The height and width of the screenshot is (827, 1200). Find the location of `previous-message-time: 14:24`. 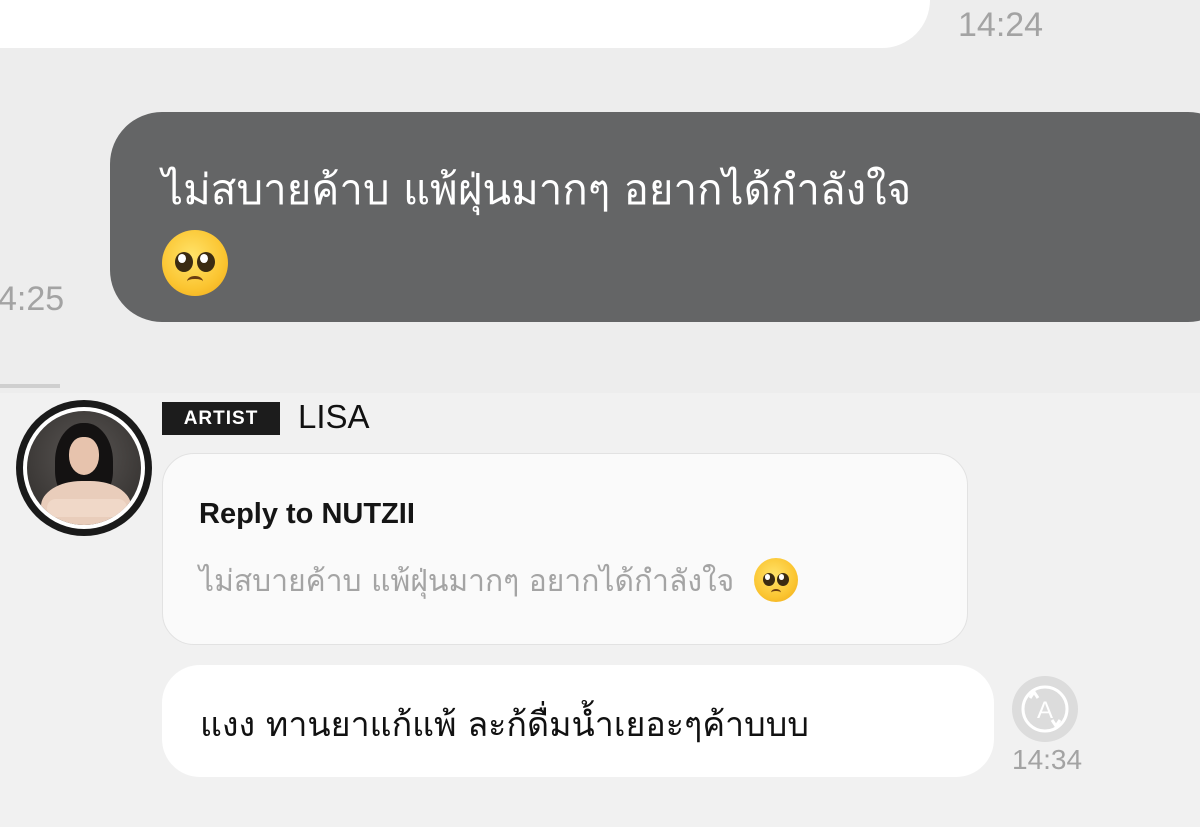

previous-message-time: 14:24 is located at coordinates (1001, 25).